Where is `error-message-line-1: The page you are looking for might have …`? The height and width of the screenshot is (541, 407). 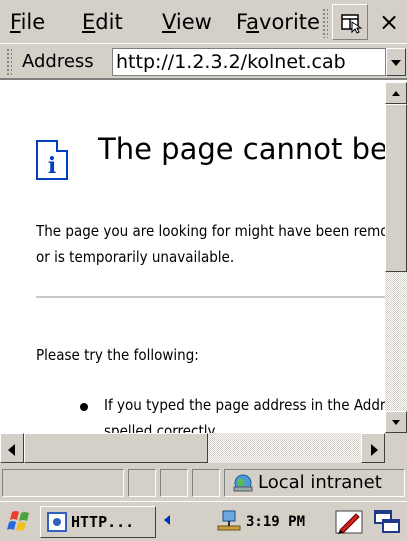 error-message-line-1: The page you are looking for might have … is located at coordinates (210, 231).